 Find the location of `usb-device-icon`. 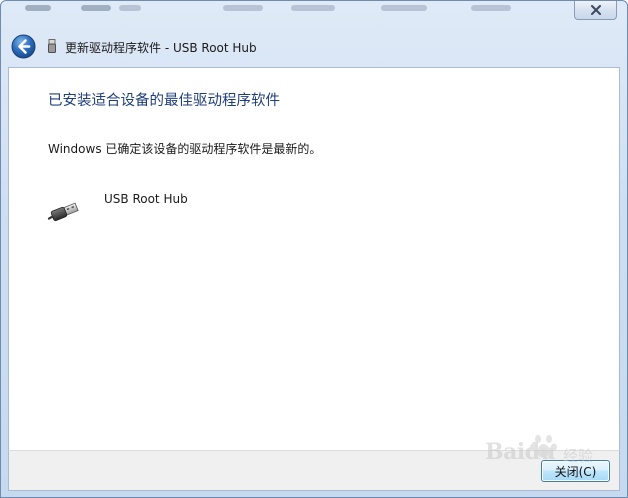

usb-device-icon is located at coordinates (52, 46).